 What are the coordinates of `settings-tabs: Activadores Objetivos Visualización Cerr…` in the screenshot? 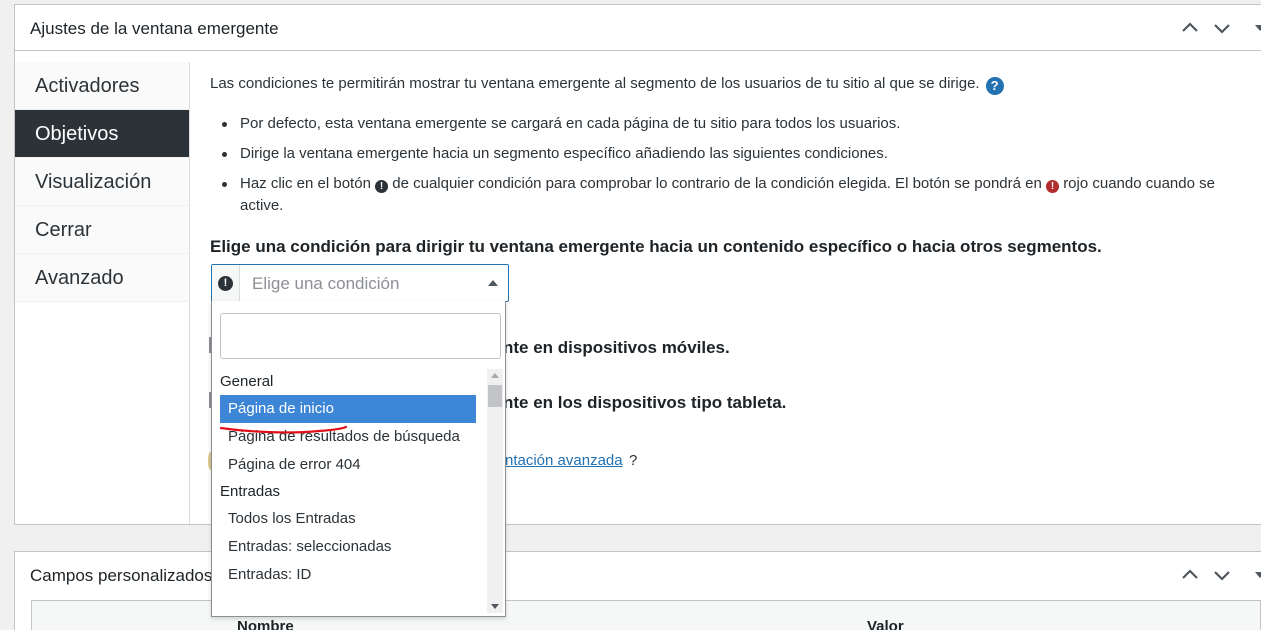 It's located at (102, 293).